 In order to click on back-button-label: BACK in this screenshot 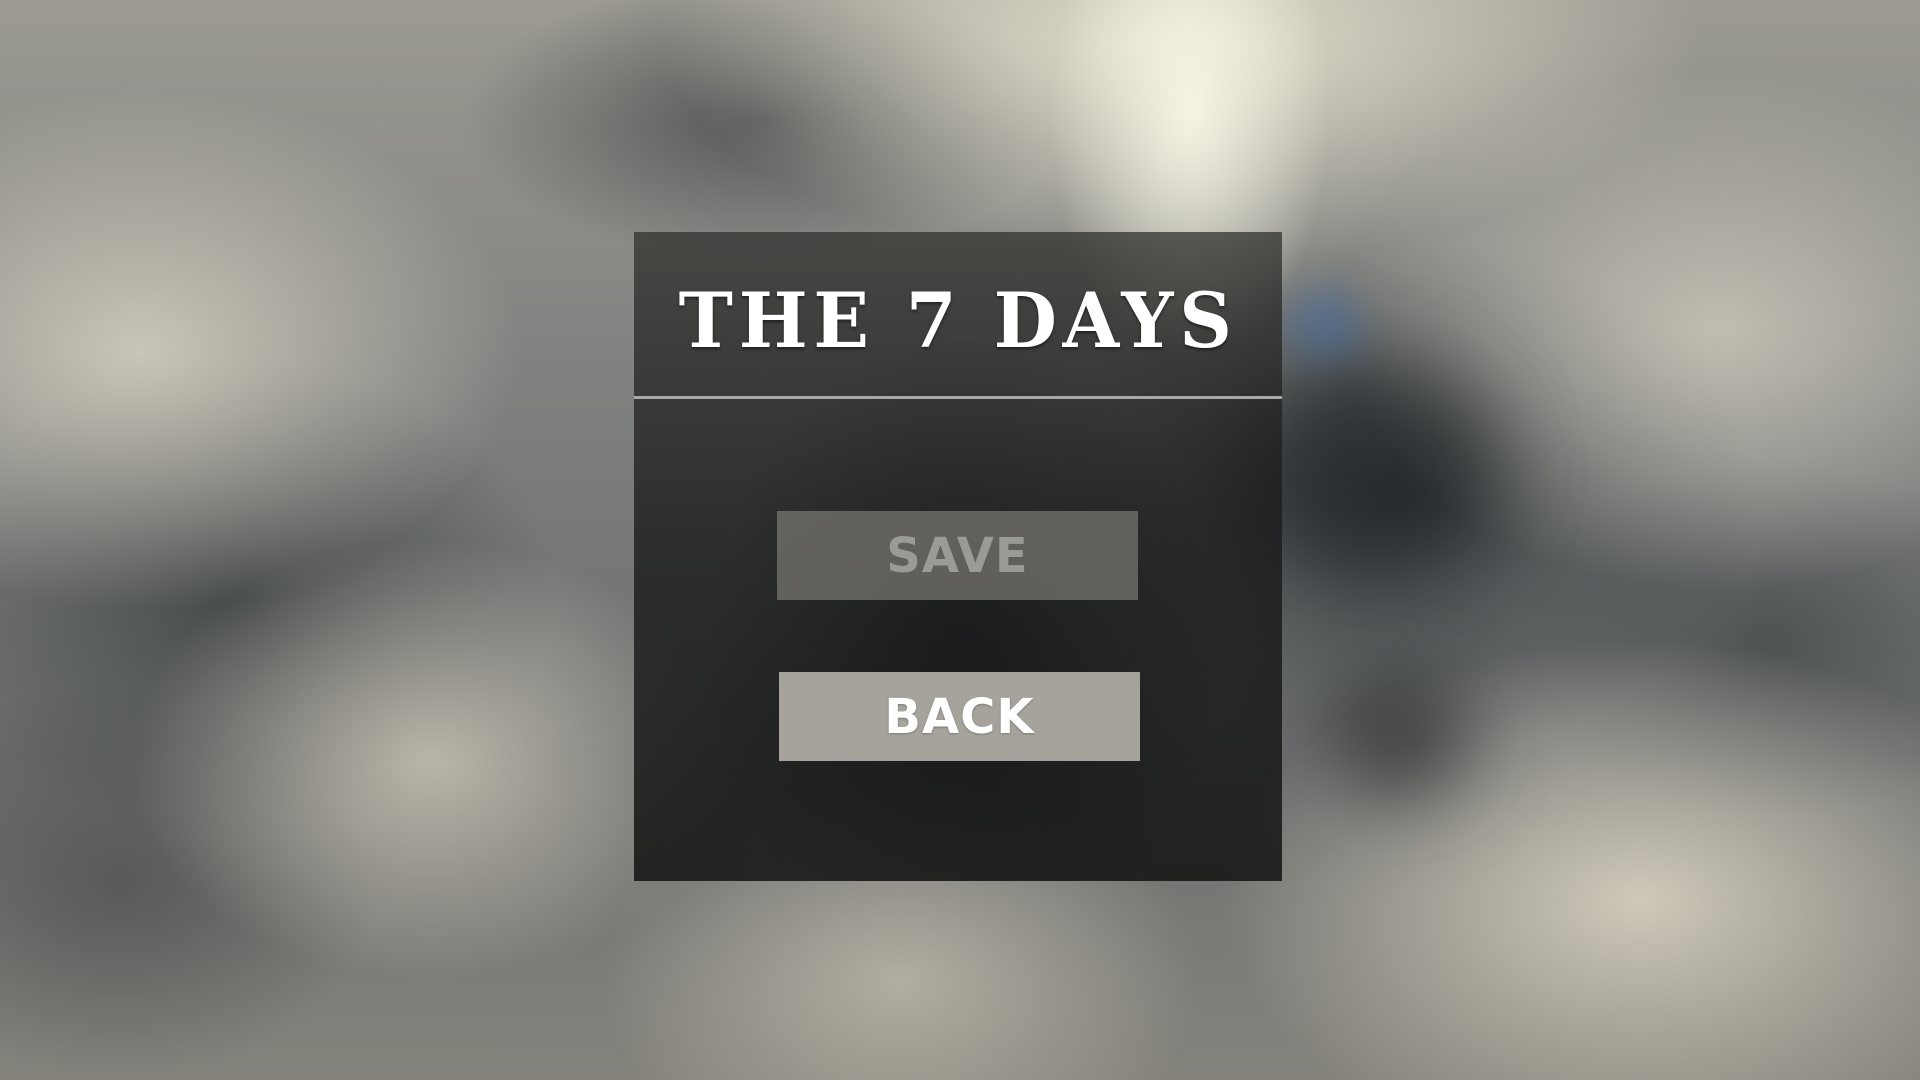, I will do `click(959, 716)`.